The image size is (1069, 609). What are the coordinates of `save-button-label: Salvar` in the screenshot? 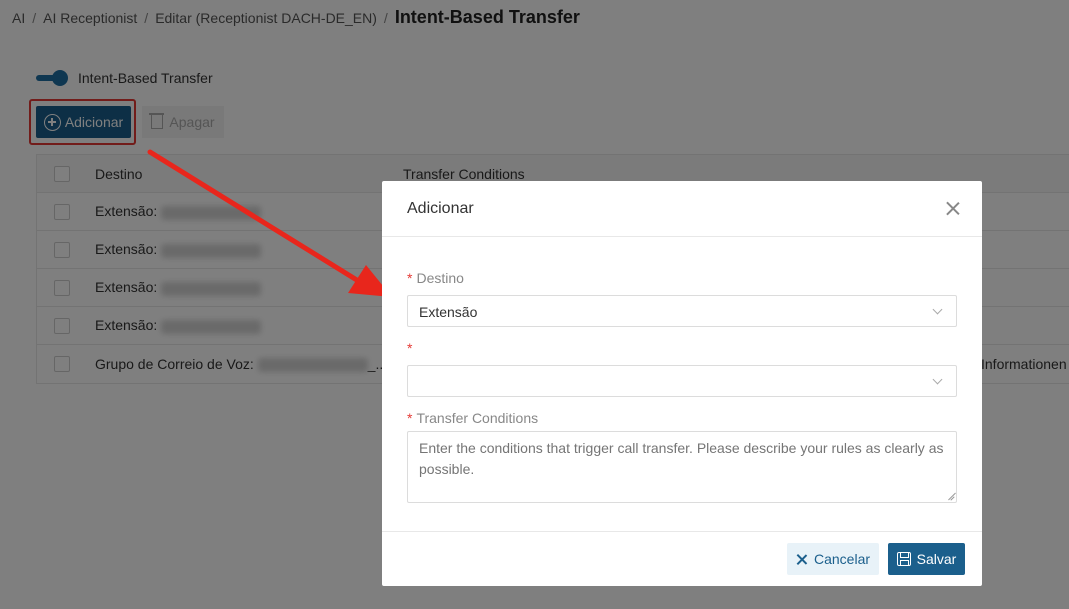 It's located at (936, 559).